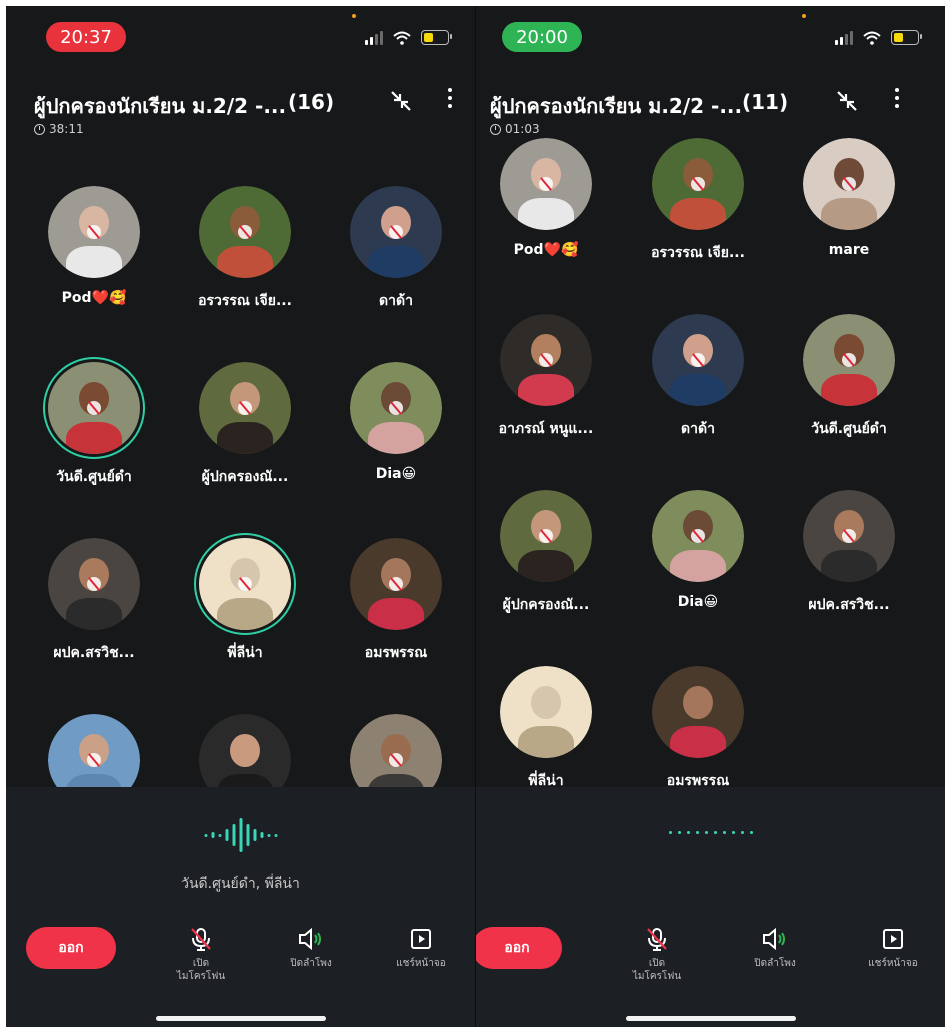 The width and height of the screenshot is (951, 1033). Describe the element at coordinates (849, 250) in the screenshot. I see `participant-name: mare` at that location.